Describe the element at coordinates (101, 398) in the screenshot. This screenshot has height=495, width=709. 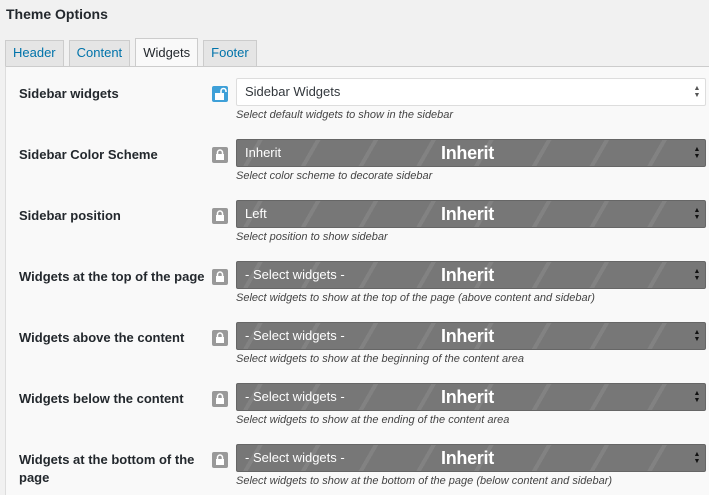
I see `option-label: Widgets below the content` at that location.